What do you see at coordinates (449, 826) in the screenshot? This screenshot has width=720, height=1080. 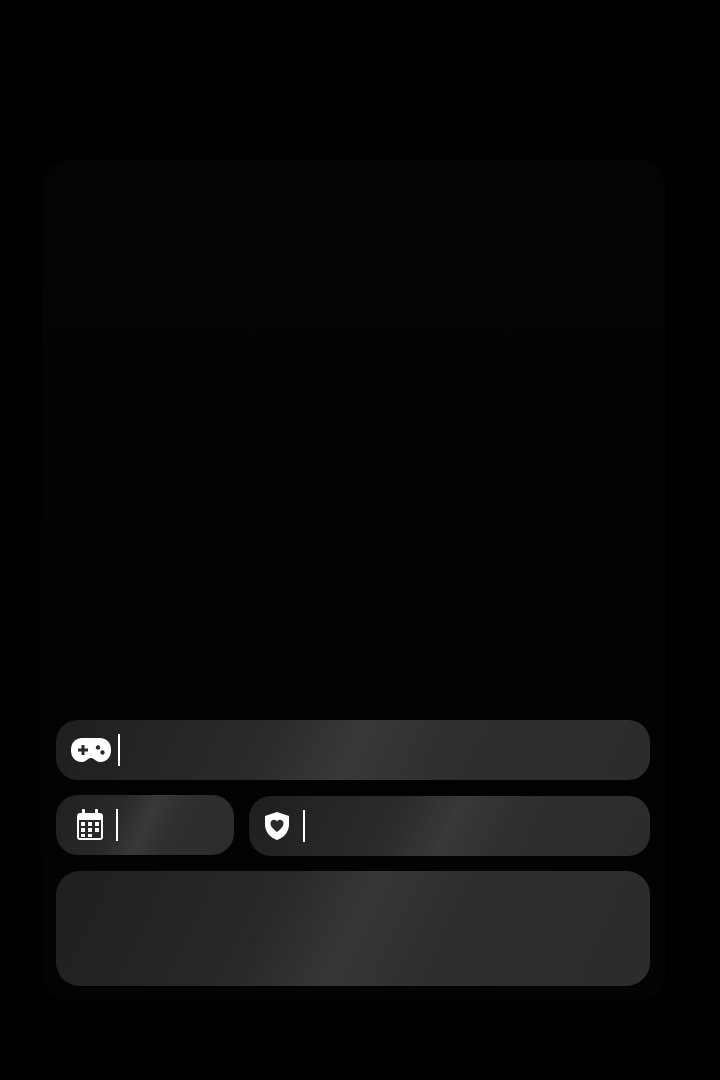 I see `rating-field` at bounding box center [449, 826].